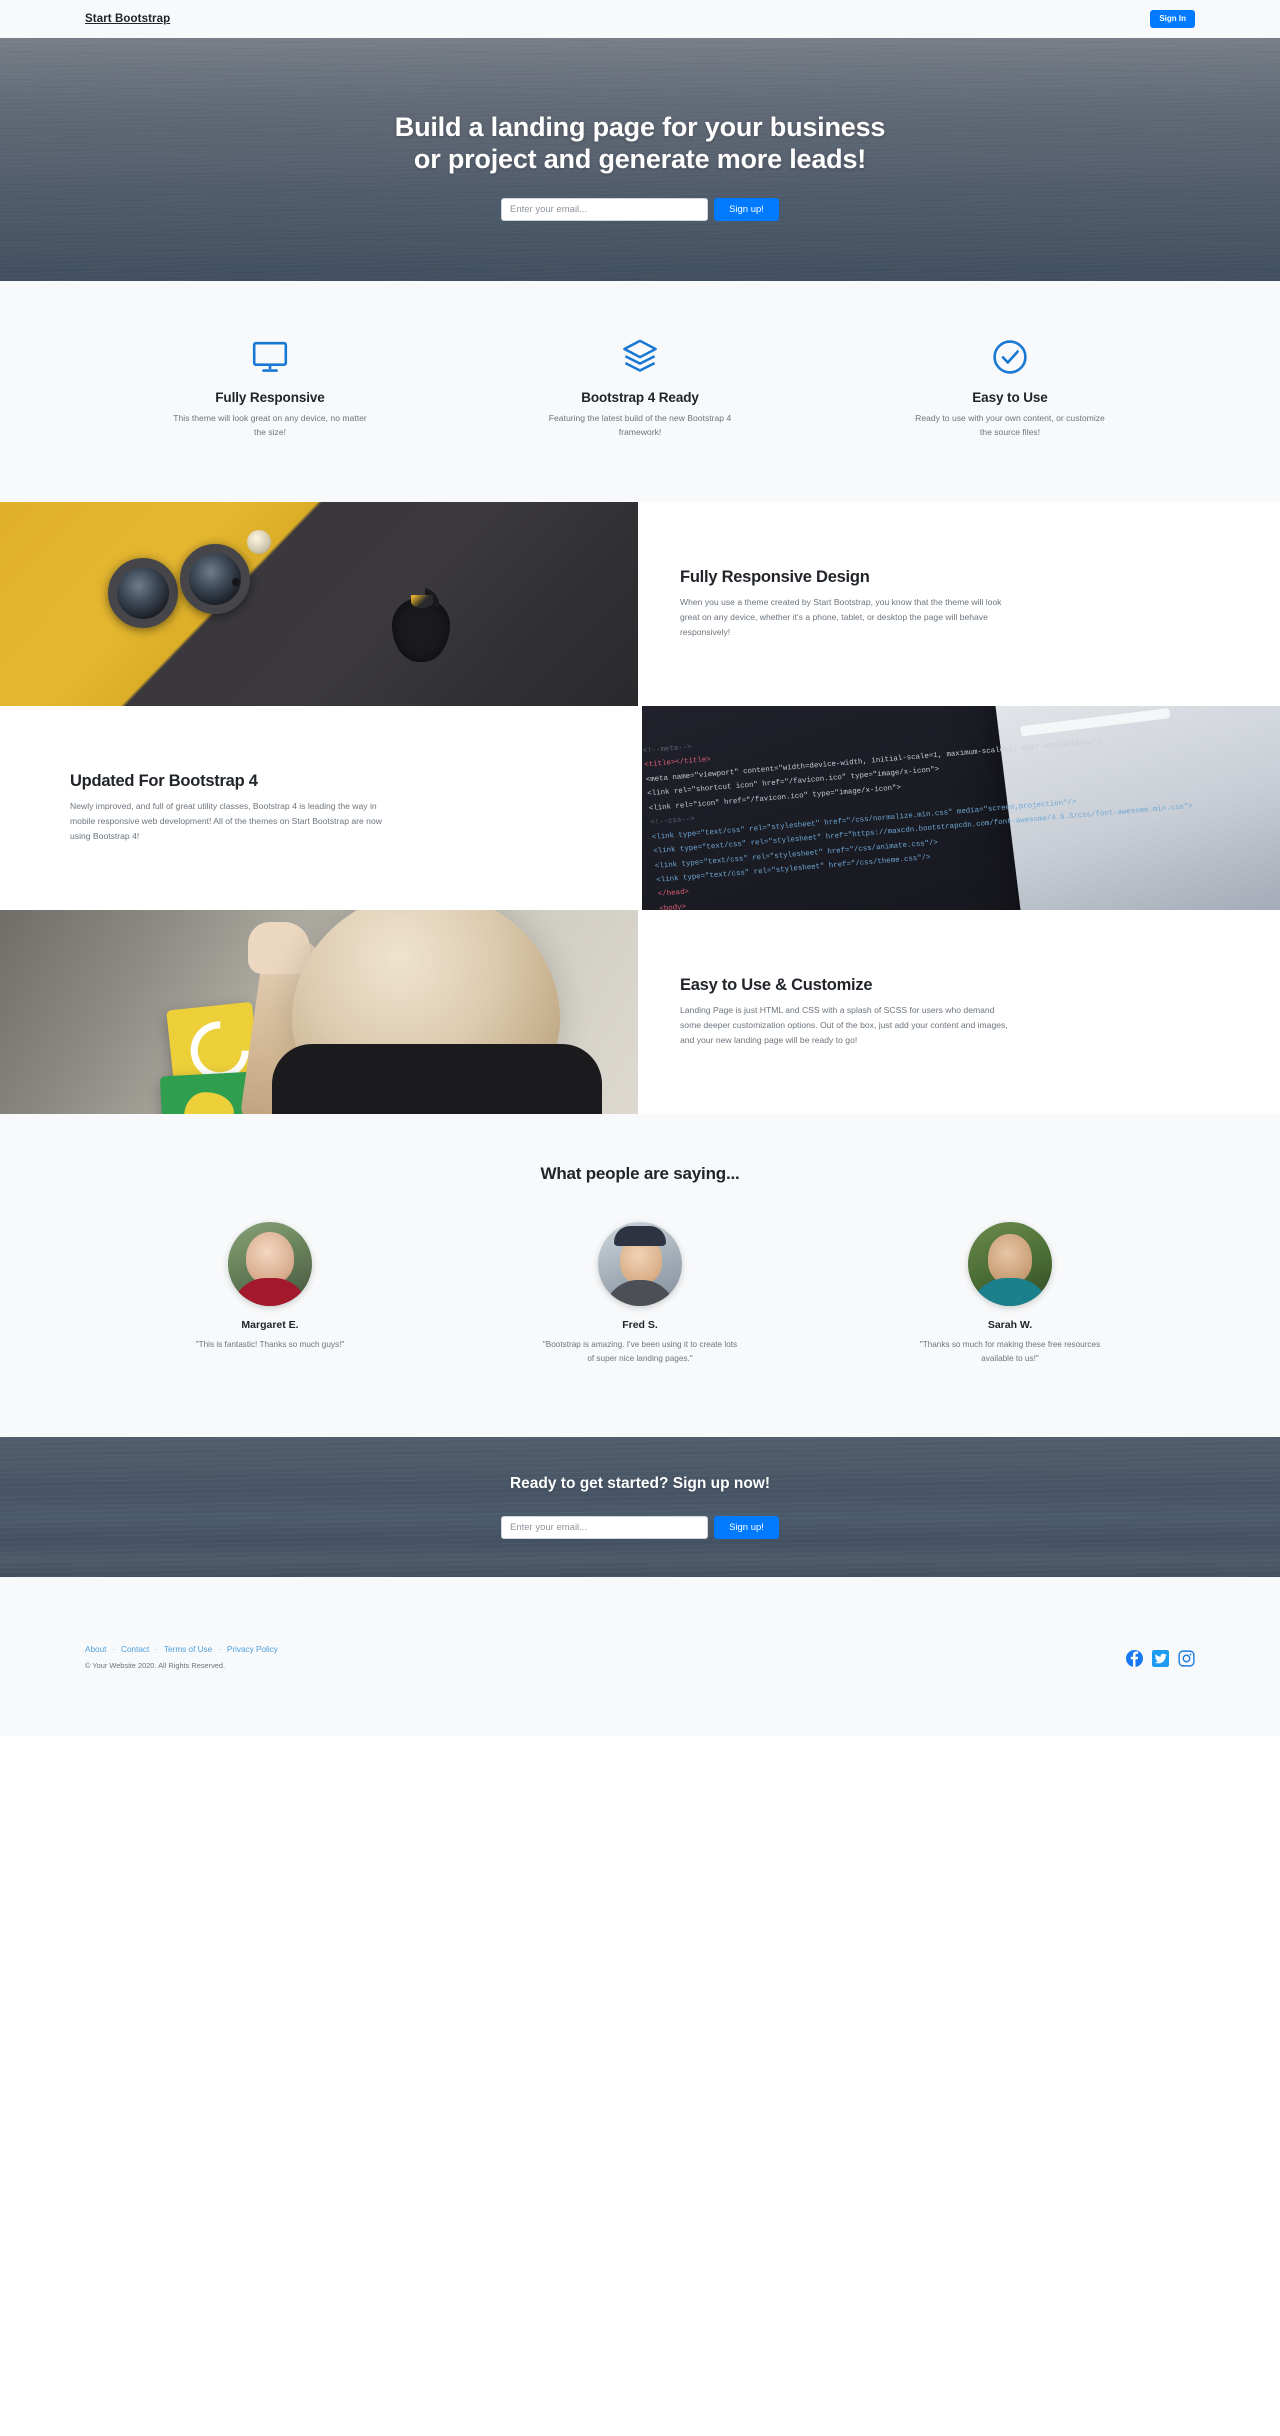 The width and height of the screenshot is (1280, 2436). I want to click on hero-heading-line-2: or project and generate more leads!, so click(640, 158).